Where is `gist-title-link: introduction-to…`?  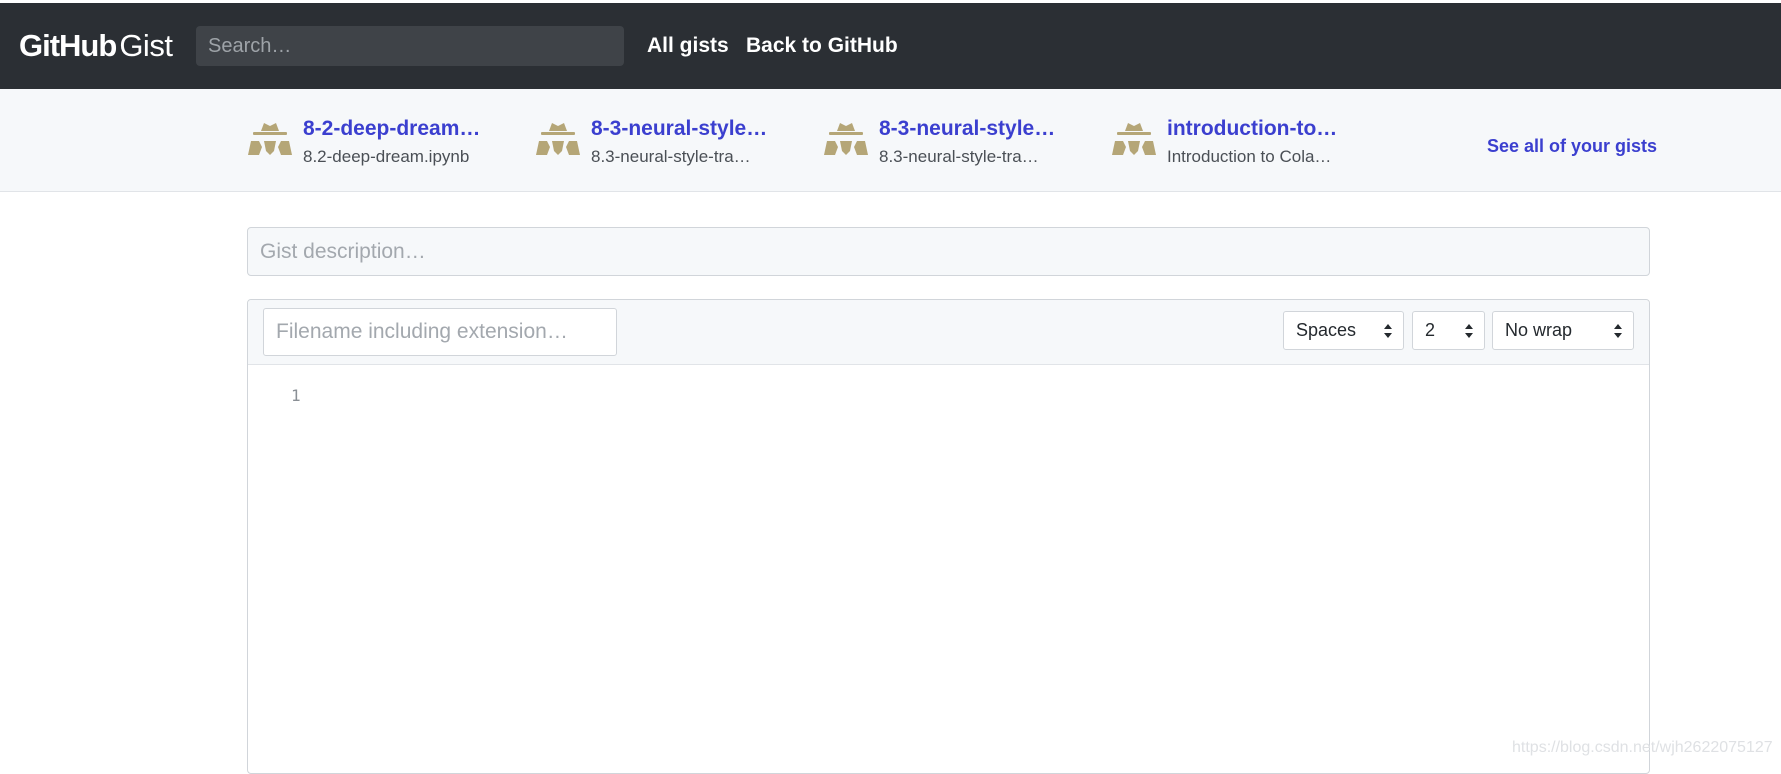
gist-title-link: introduction-to… is located at coordinates (1262, 129).